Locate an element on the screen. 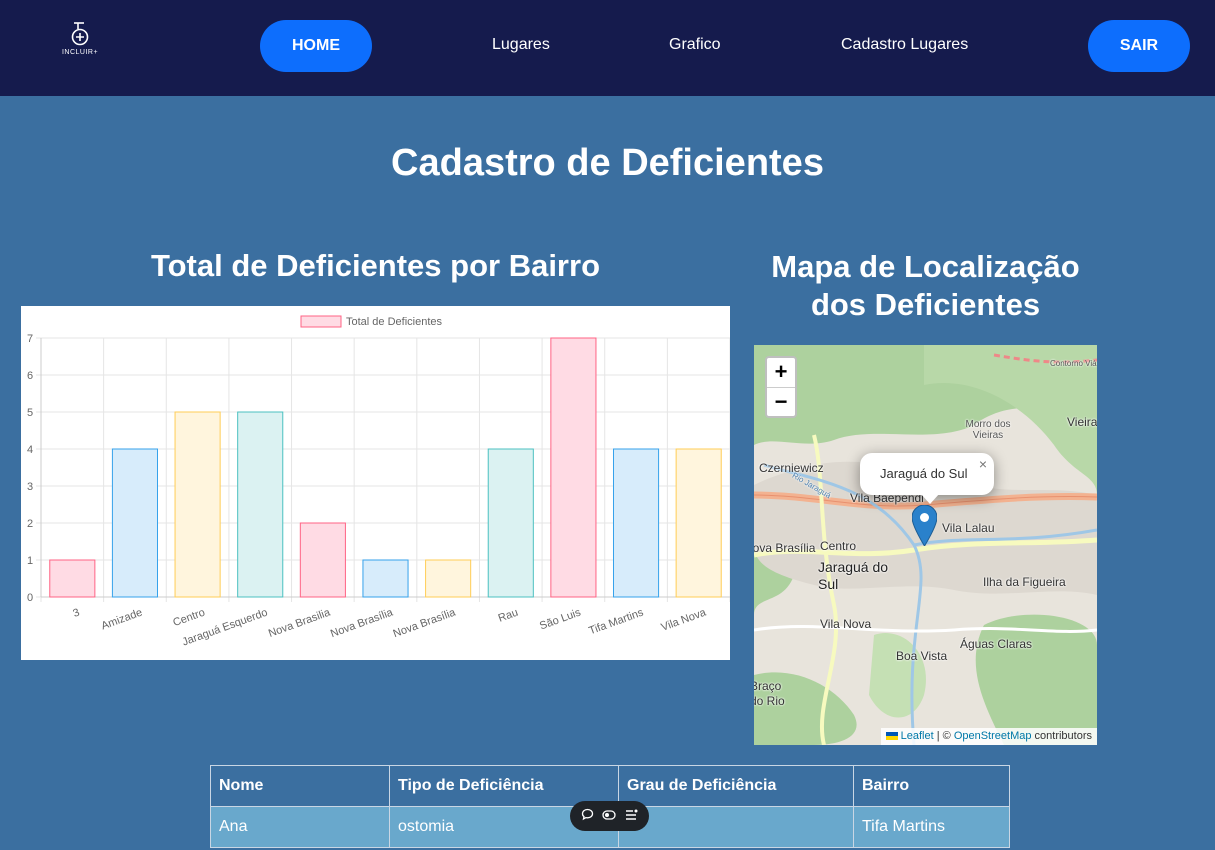 This screenshot has height=850, width=1215. y-tick-label: 2 is located at coordinates (30, 524).